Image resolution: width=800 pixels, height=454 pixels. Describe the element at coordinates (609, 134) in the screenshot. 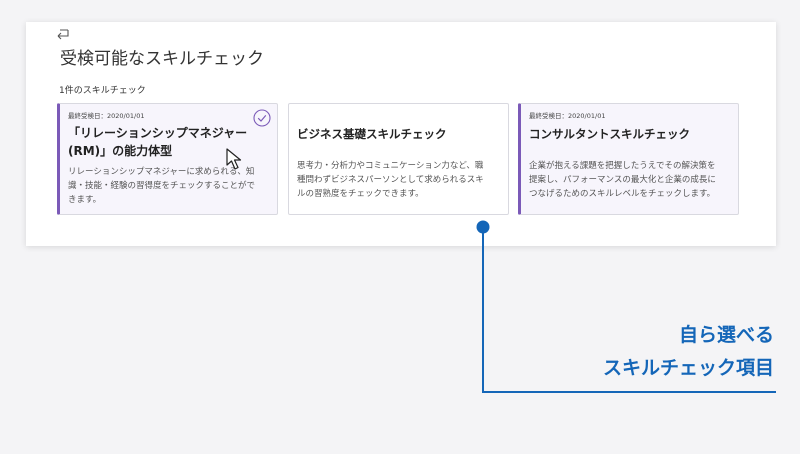

I see `card-title: コンサルタントスキルチェック` at that location.